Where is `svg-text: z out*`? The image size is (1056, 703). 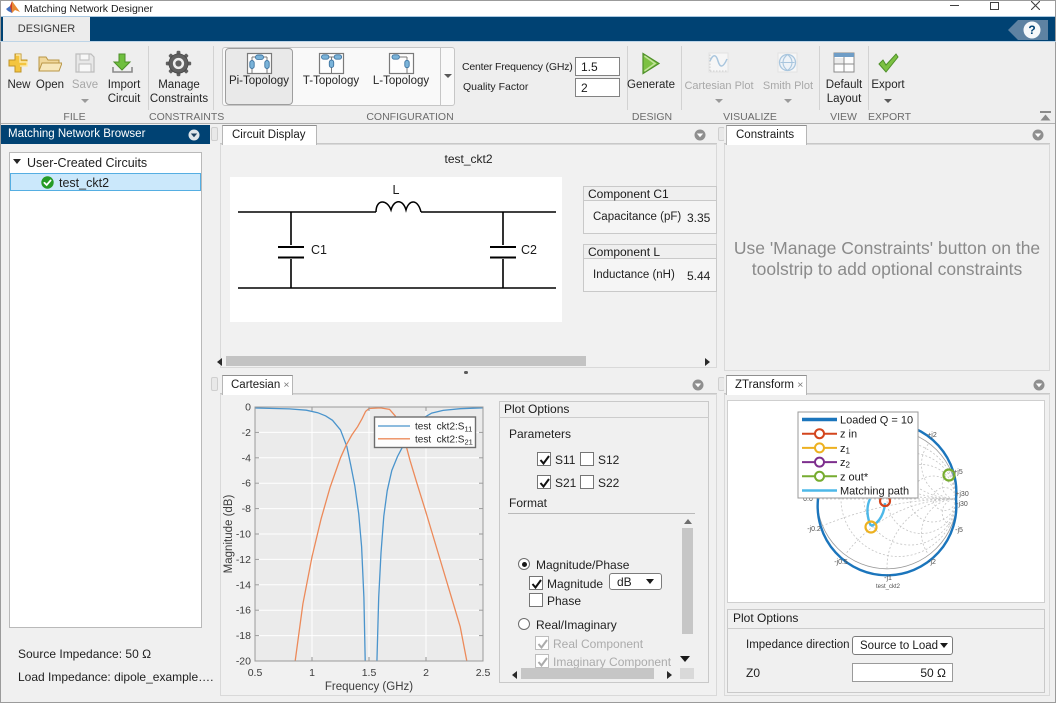 svg-text: z out* is located at coordinates (854, 477).